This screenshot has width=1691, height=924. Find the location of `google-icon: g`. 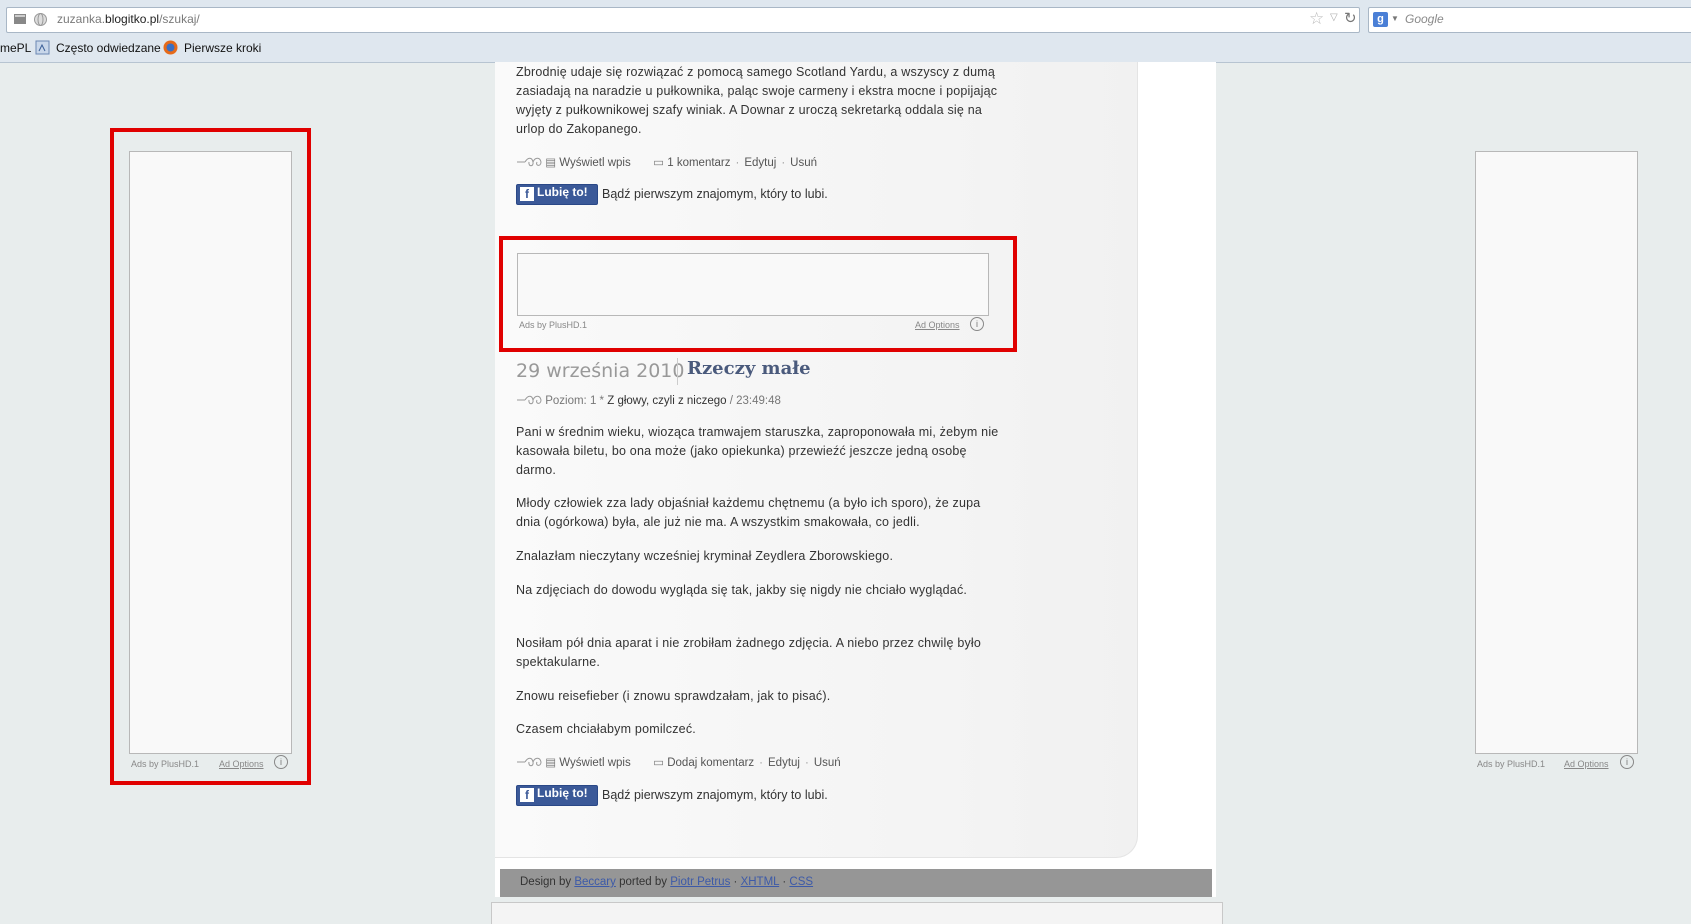

google-icon: g is located at coordinates (1380, 19).